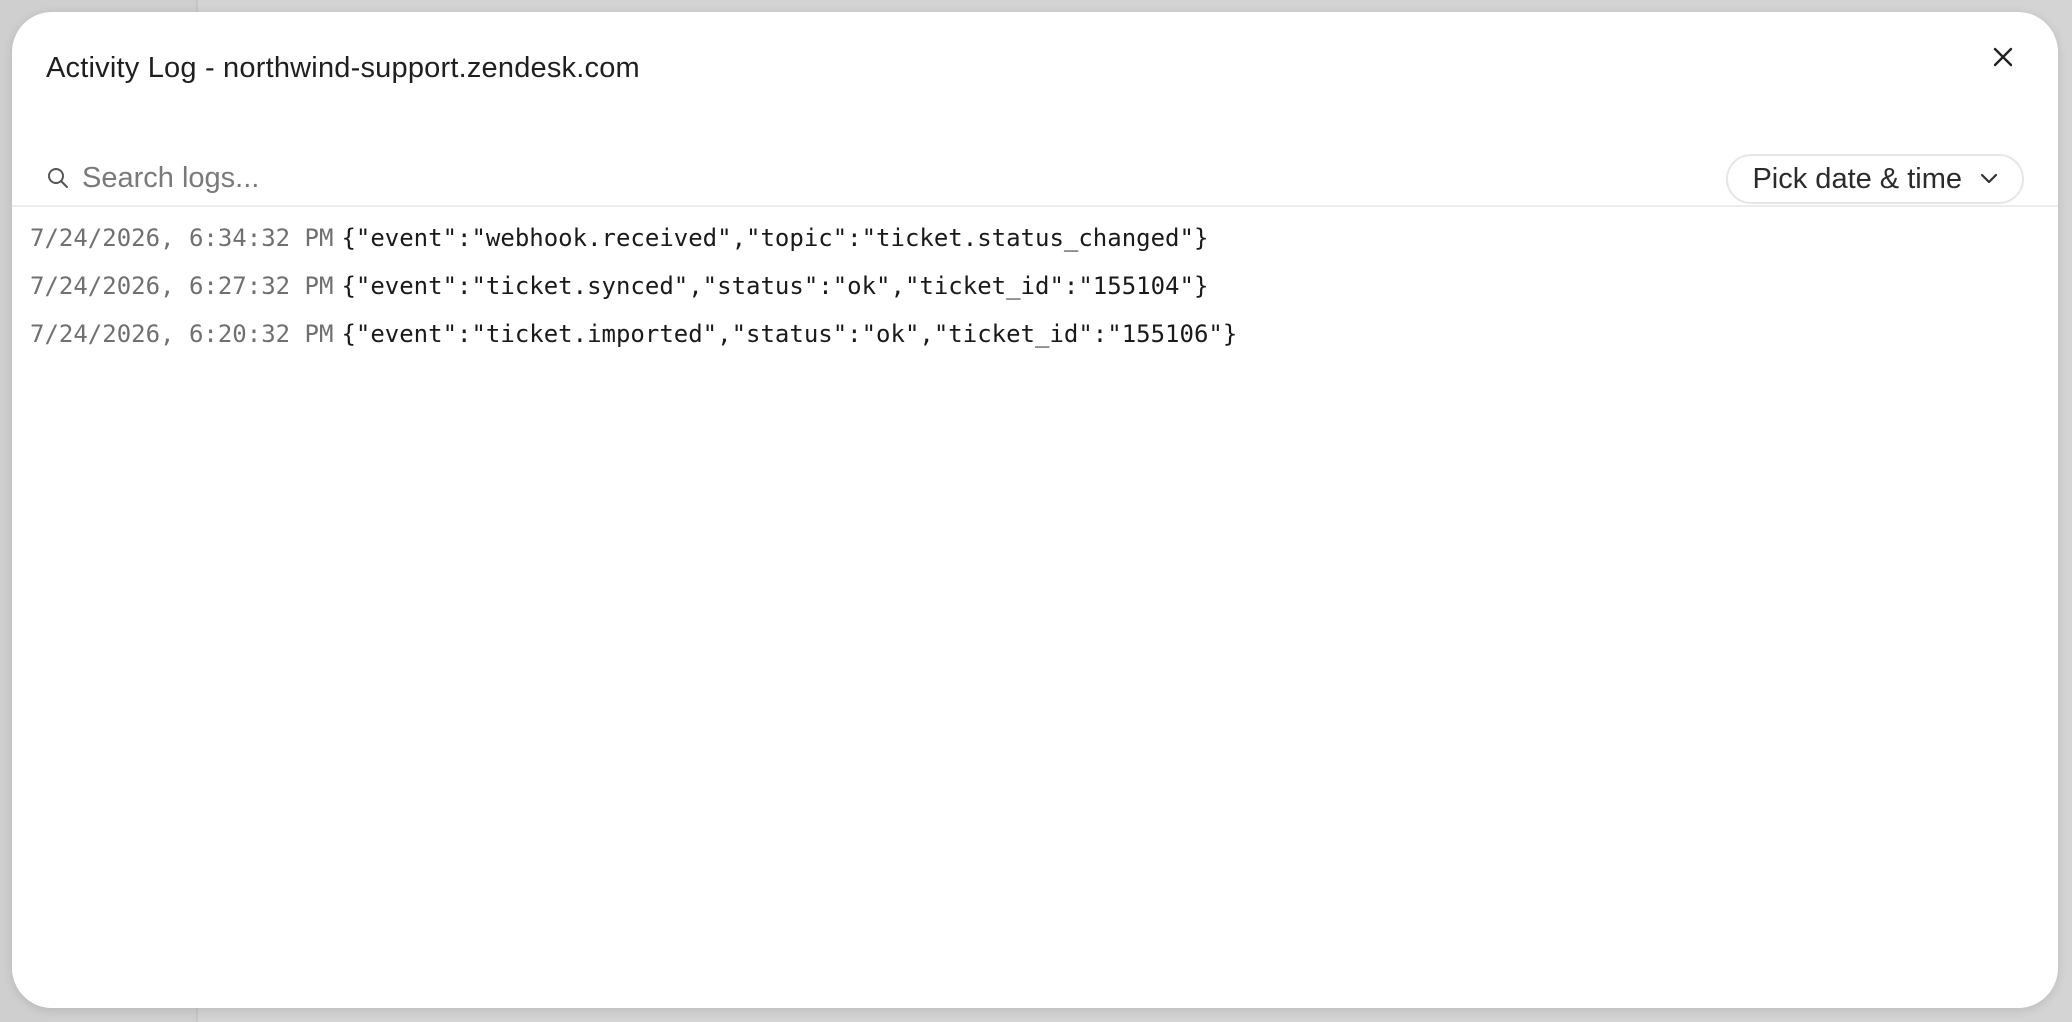 This screenshot has width=2072, height=1022. Describe the element at coordinates (582, 178) in the screenshot. I see `search-input` at that location.